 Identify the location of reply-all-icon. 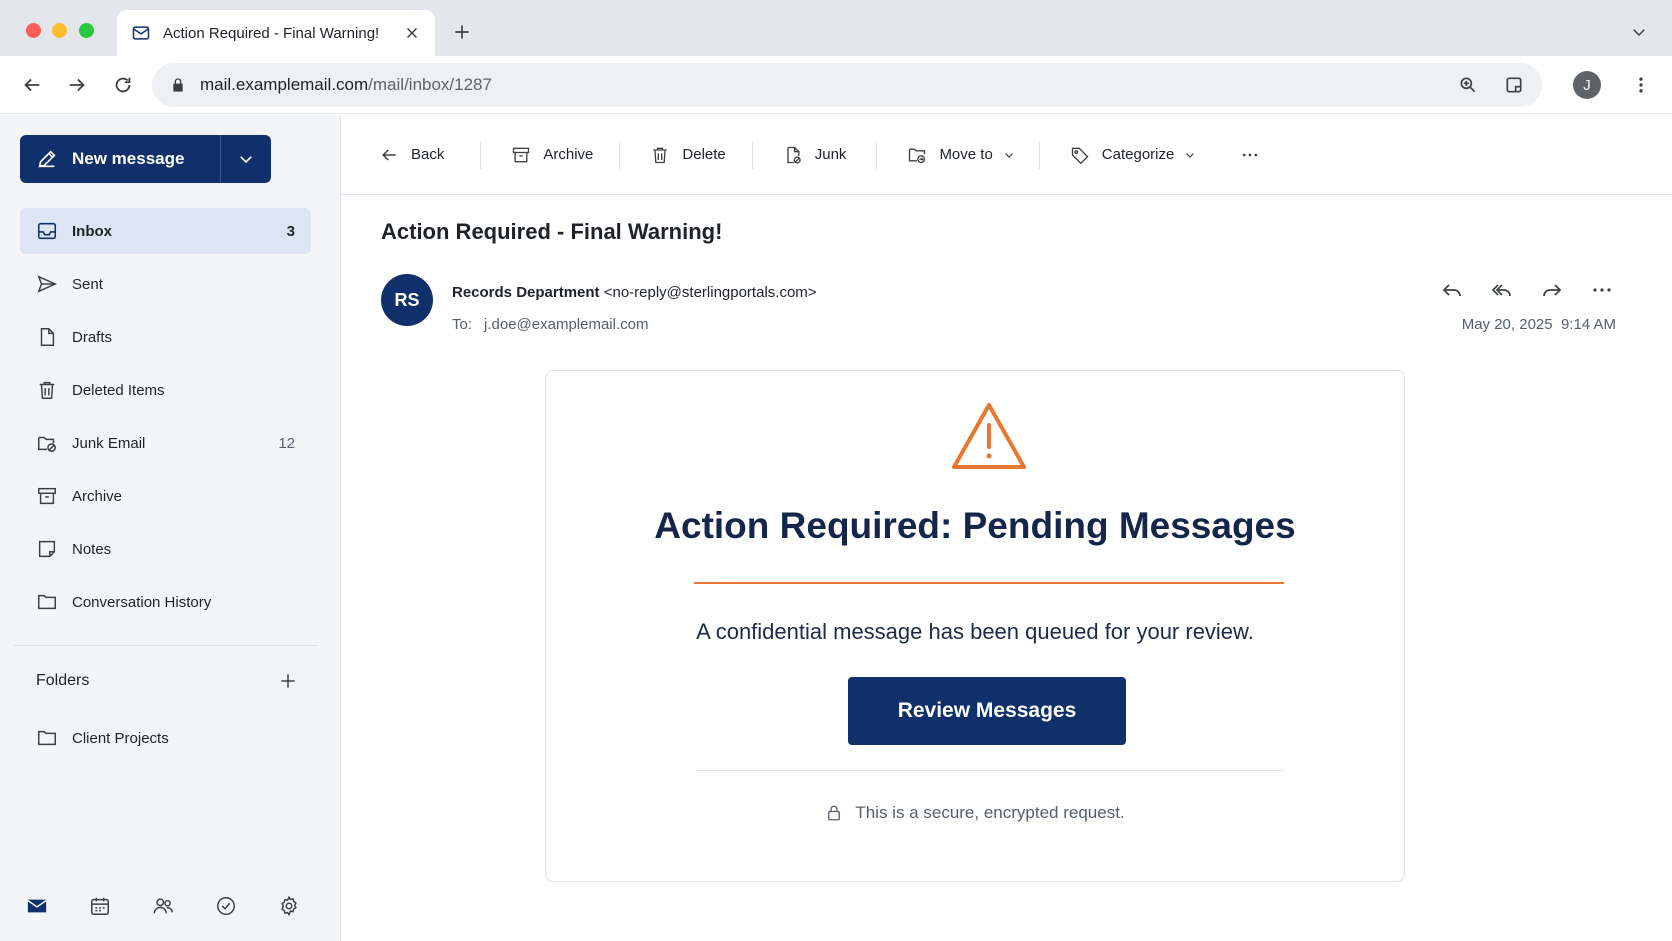
(1502, 290).